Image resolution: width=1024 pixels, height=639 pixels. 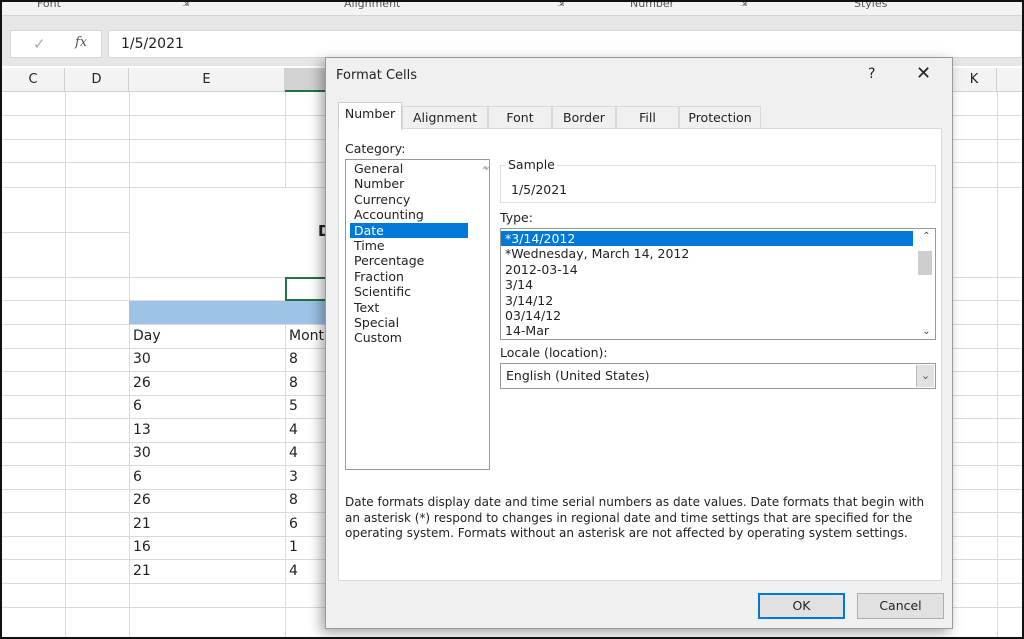 What do you see at coordinates (306, 289) in the screenshot?
I see `active-cell` at bounding box center [306, 289].